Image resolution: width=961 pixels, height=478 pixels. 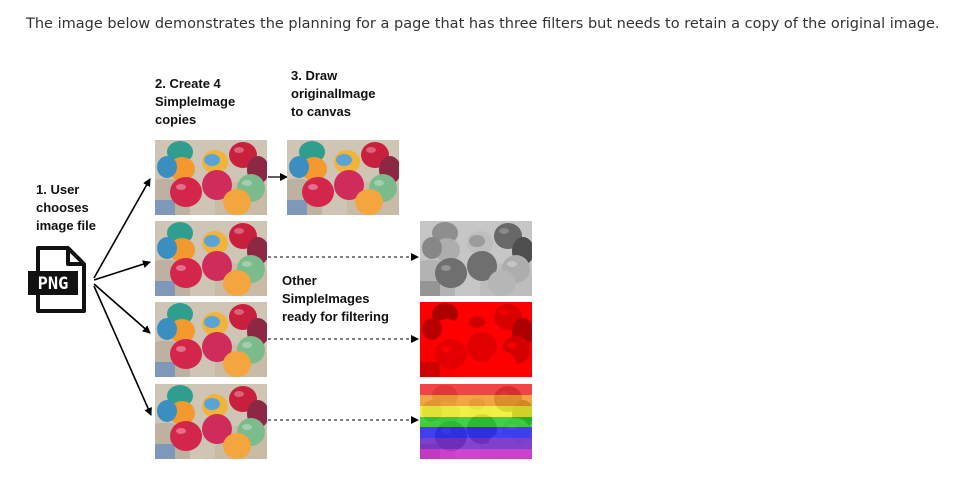 I want to click on png-icon-text: PNG, so click(x=53, y=284).